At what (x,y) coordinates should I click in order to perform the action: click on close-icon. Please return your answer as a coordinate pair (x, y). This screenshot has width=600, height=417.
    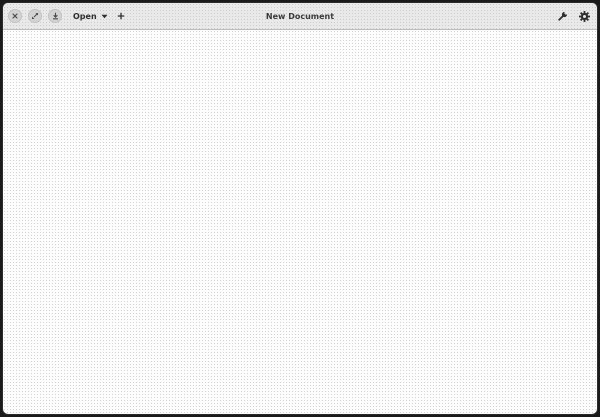
    Looking at the image, I should click on (15, 16).